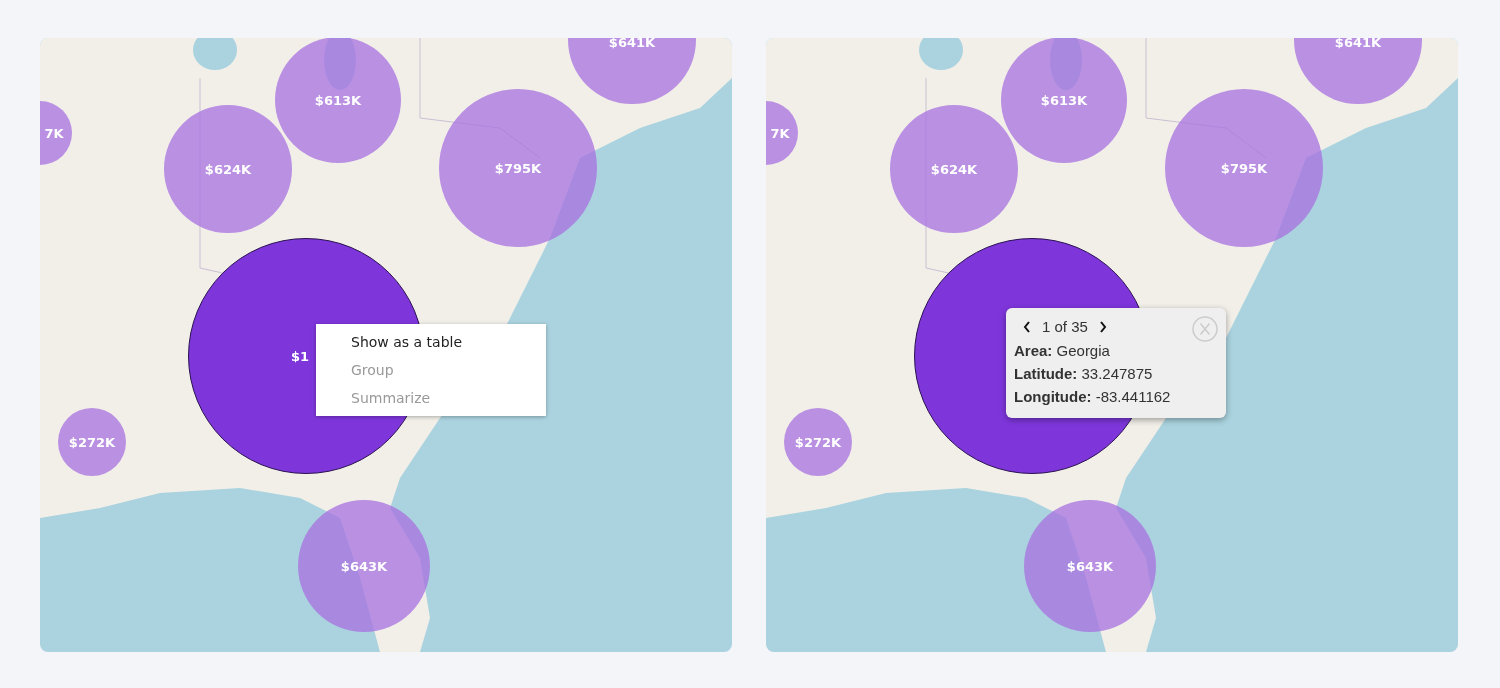  Describe the element at coordinates (1065, 326) in the screenshot. I see `page-count: 1 of 35` at that location.